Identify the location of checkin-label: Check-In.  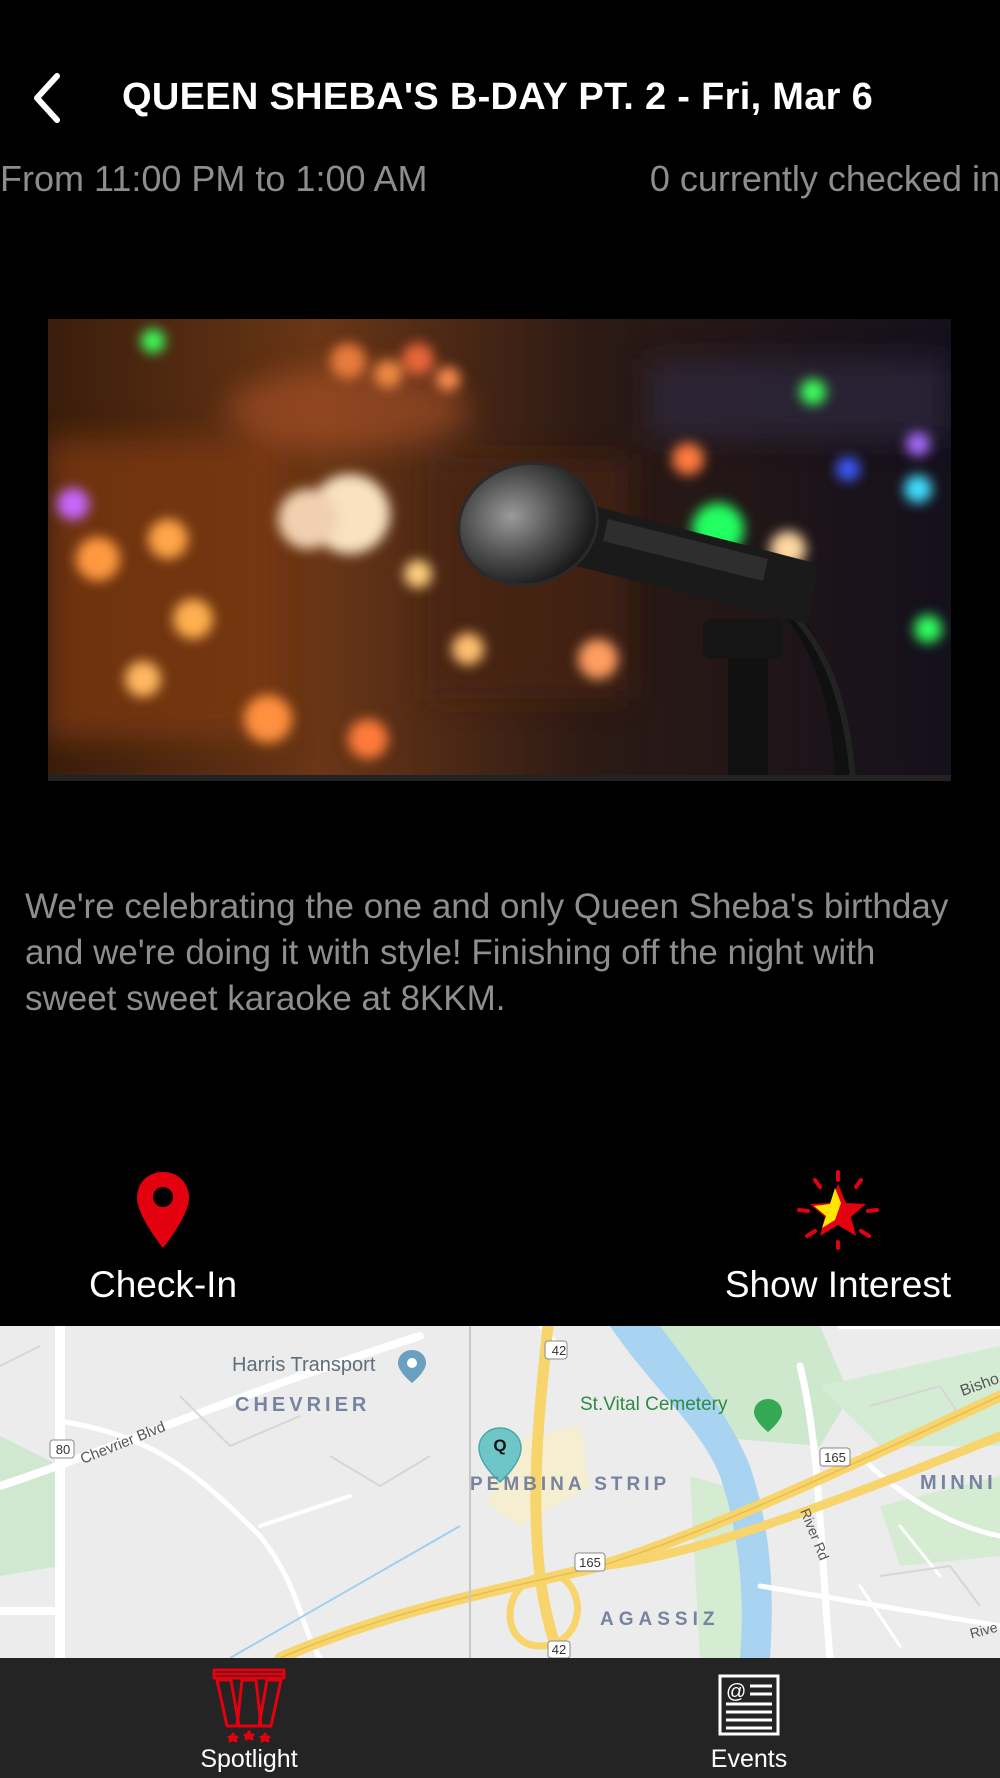
(163, 1284).